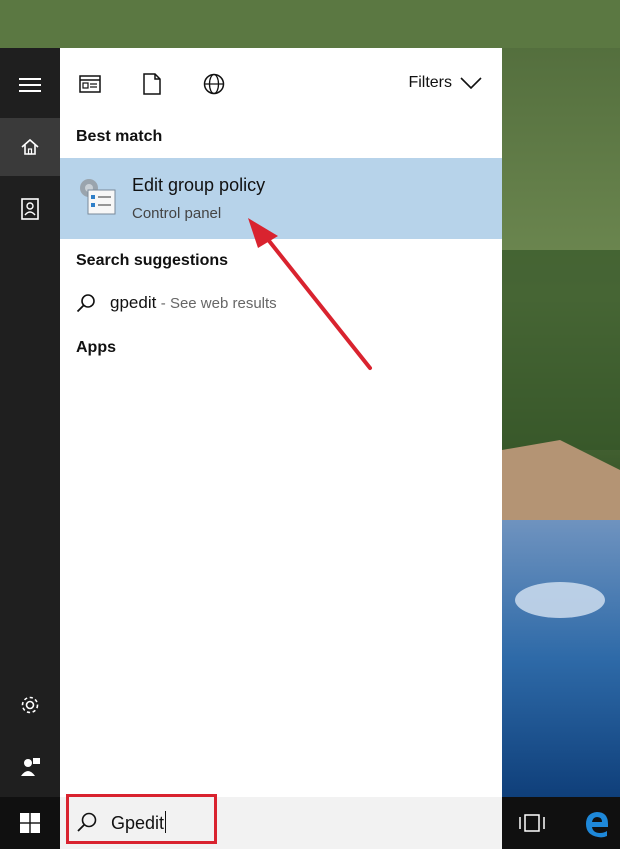  What do you see at coordinates (30, 422) in the screenshot?
I see `start-rail` at bounding box center [30, 422].